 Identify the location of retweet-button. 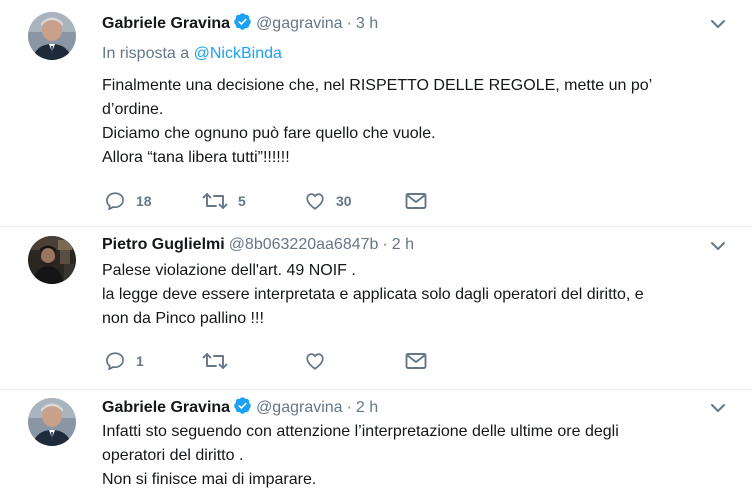
(220, 361).